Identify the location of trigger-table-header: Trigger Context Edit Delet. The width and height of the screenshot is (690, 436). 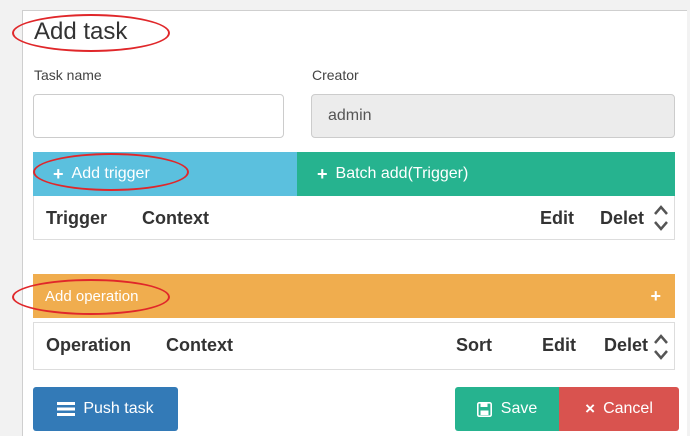
(354, 218).